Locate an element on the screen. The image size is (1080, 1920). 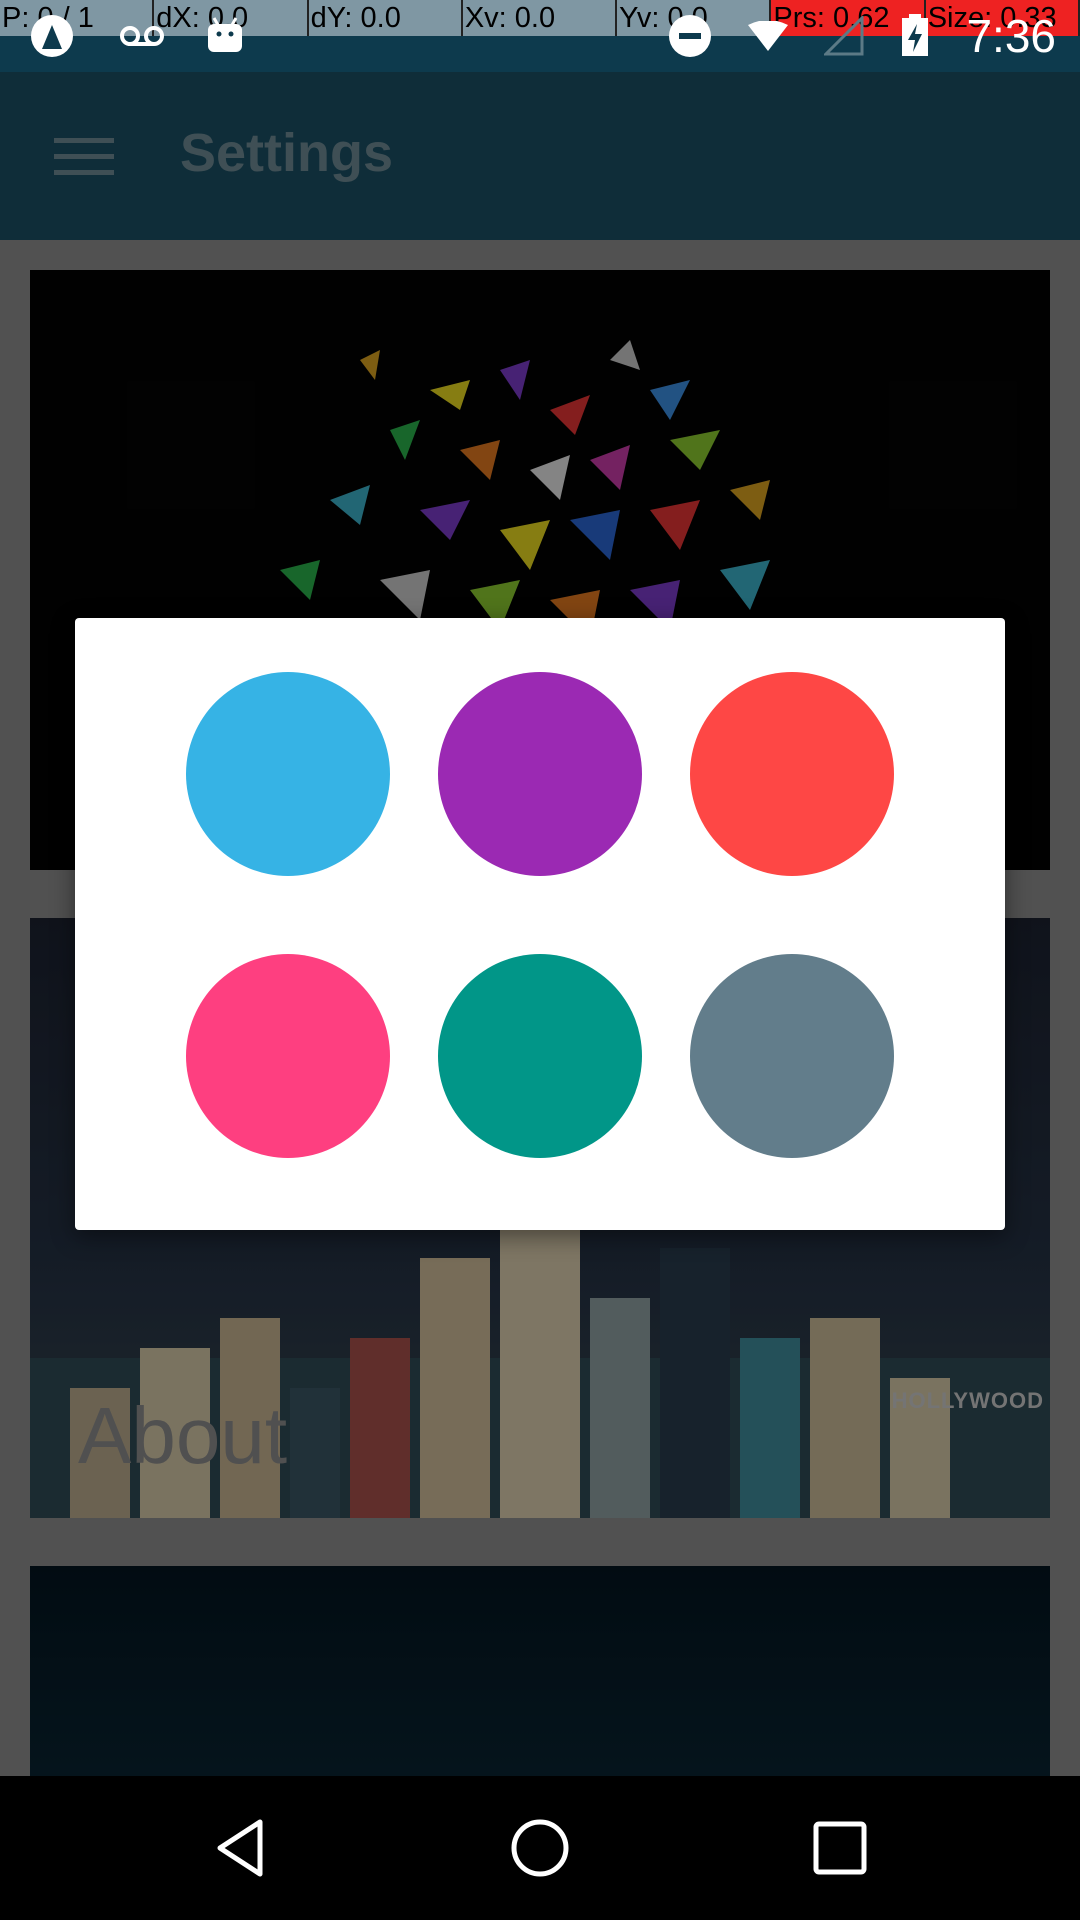
app-notification-icon is located at coordinates (52, 36).